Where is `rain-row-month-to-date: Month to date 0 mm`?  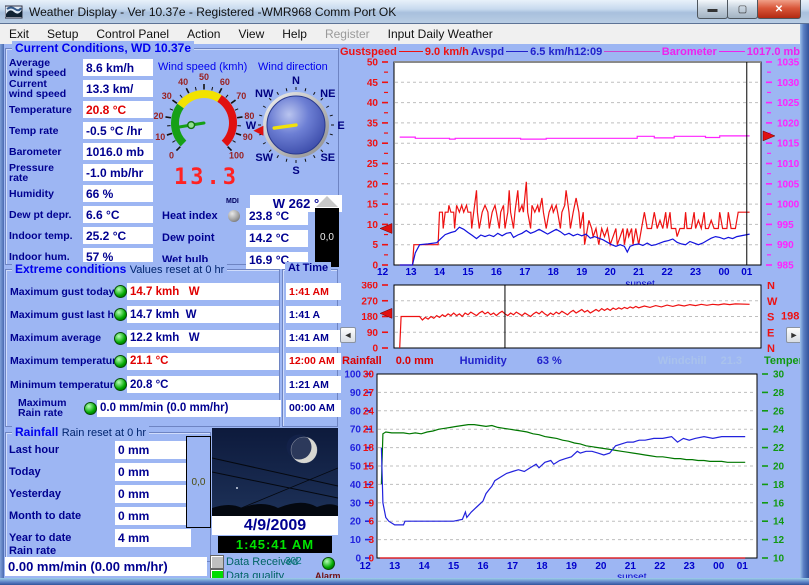 rain-row-month-to-date: Month to date 0 mm is located at coordinates (100, 515).